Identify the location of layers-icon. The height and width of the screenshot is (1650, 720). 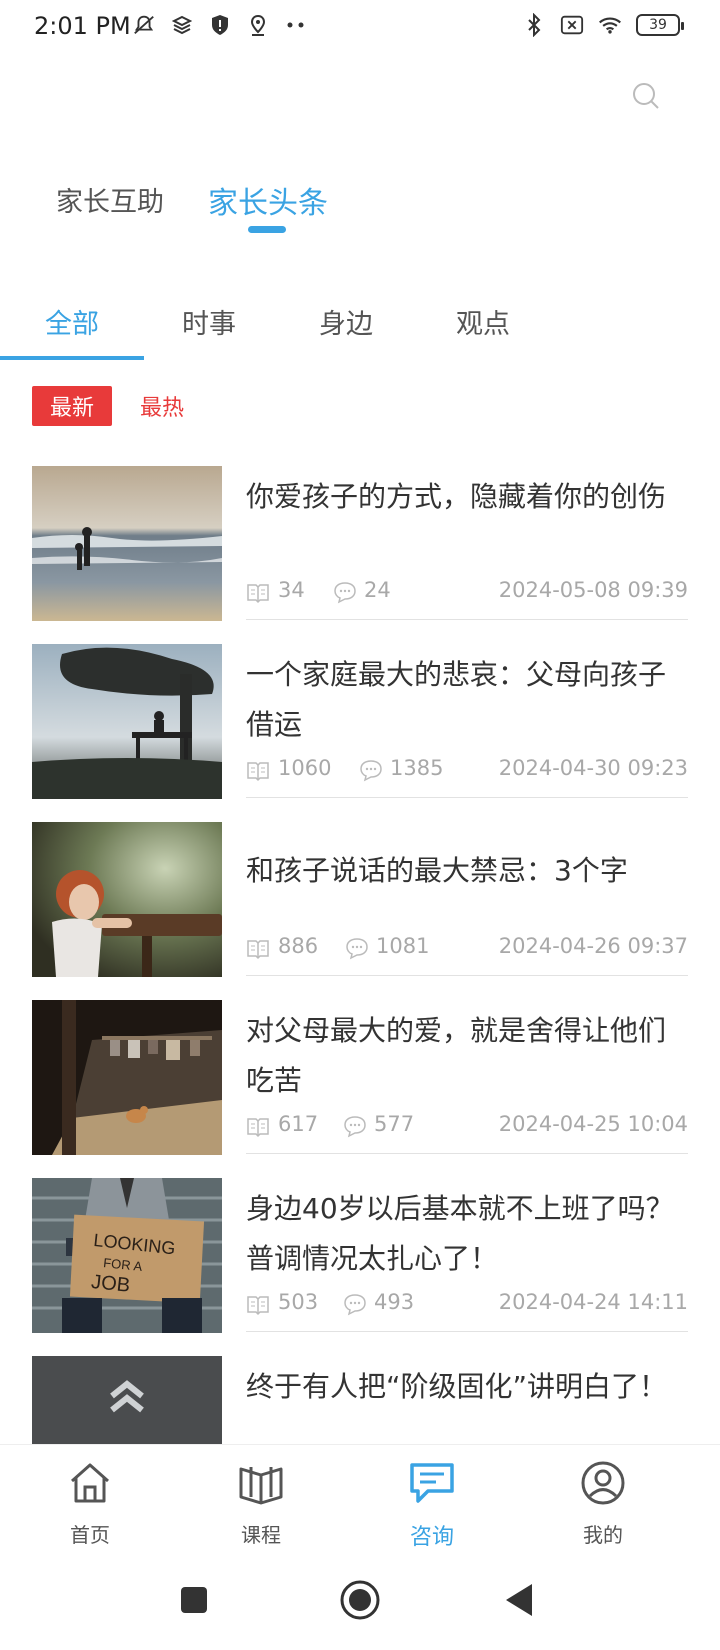
(182, 25).